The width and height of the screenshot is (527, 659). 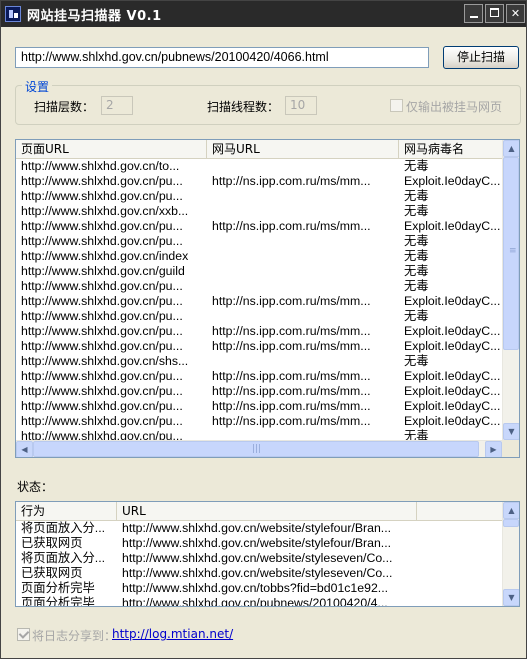 What do you see at coordinates (94, 16) in the screenshot?
I see `window-title: 网站挂马扫描器 V0.1` at bounding box center [94, 16].